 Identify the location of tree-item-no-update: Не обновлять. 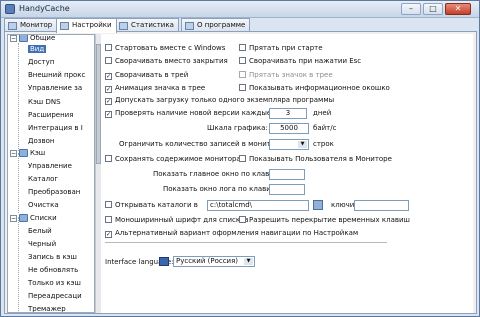
(53, 270).